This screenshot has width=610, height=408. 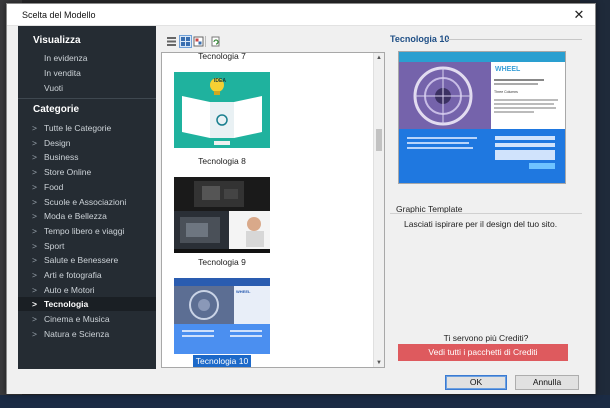 I want to click on sidebar-item-category: > Natura e Scienza, so click(x=87, y=334).